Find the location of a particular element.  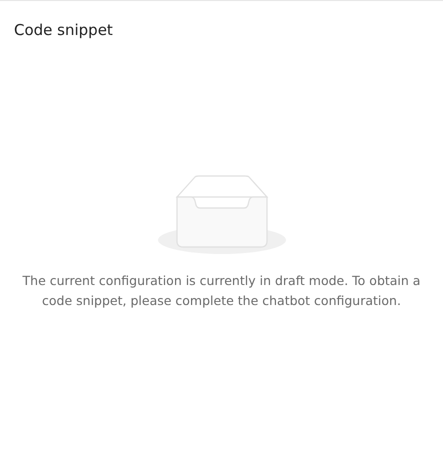

panel-title: Code snippet is located at coordinates (63, 29).